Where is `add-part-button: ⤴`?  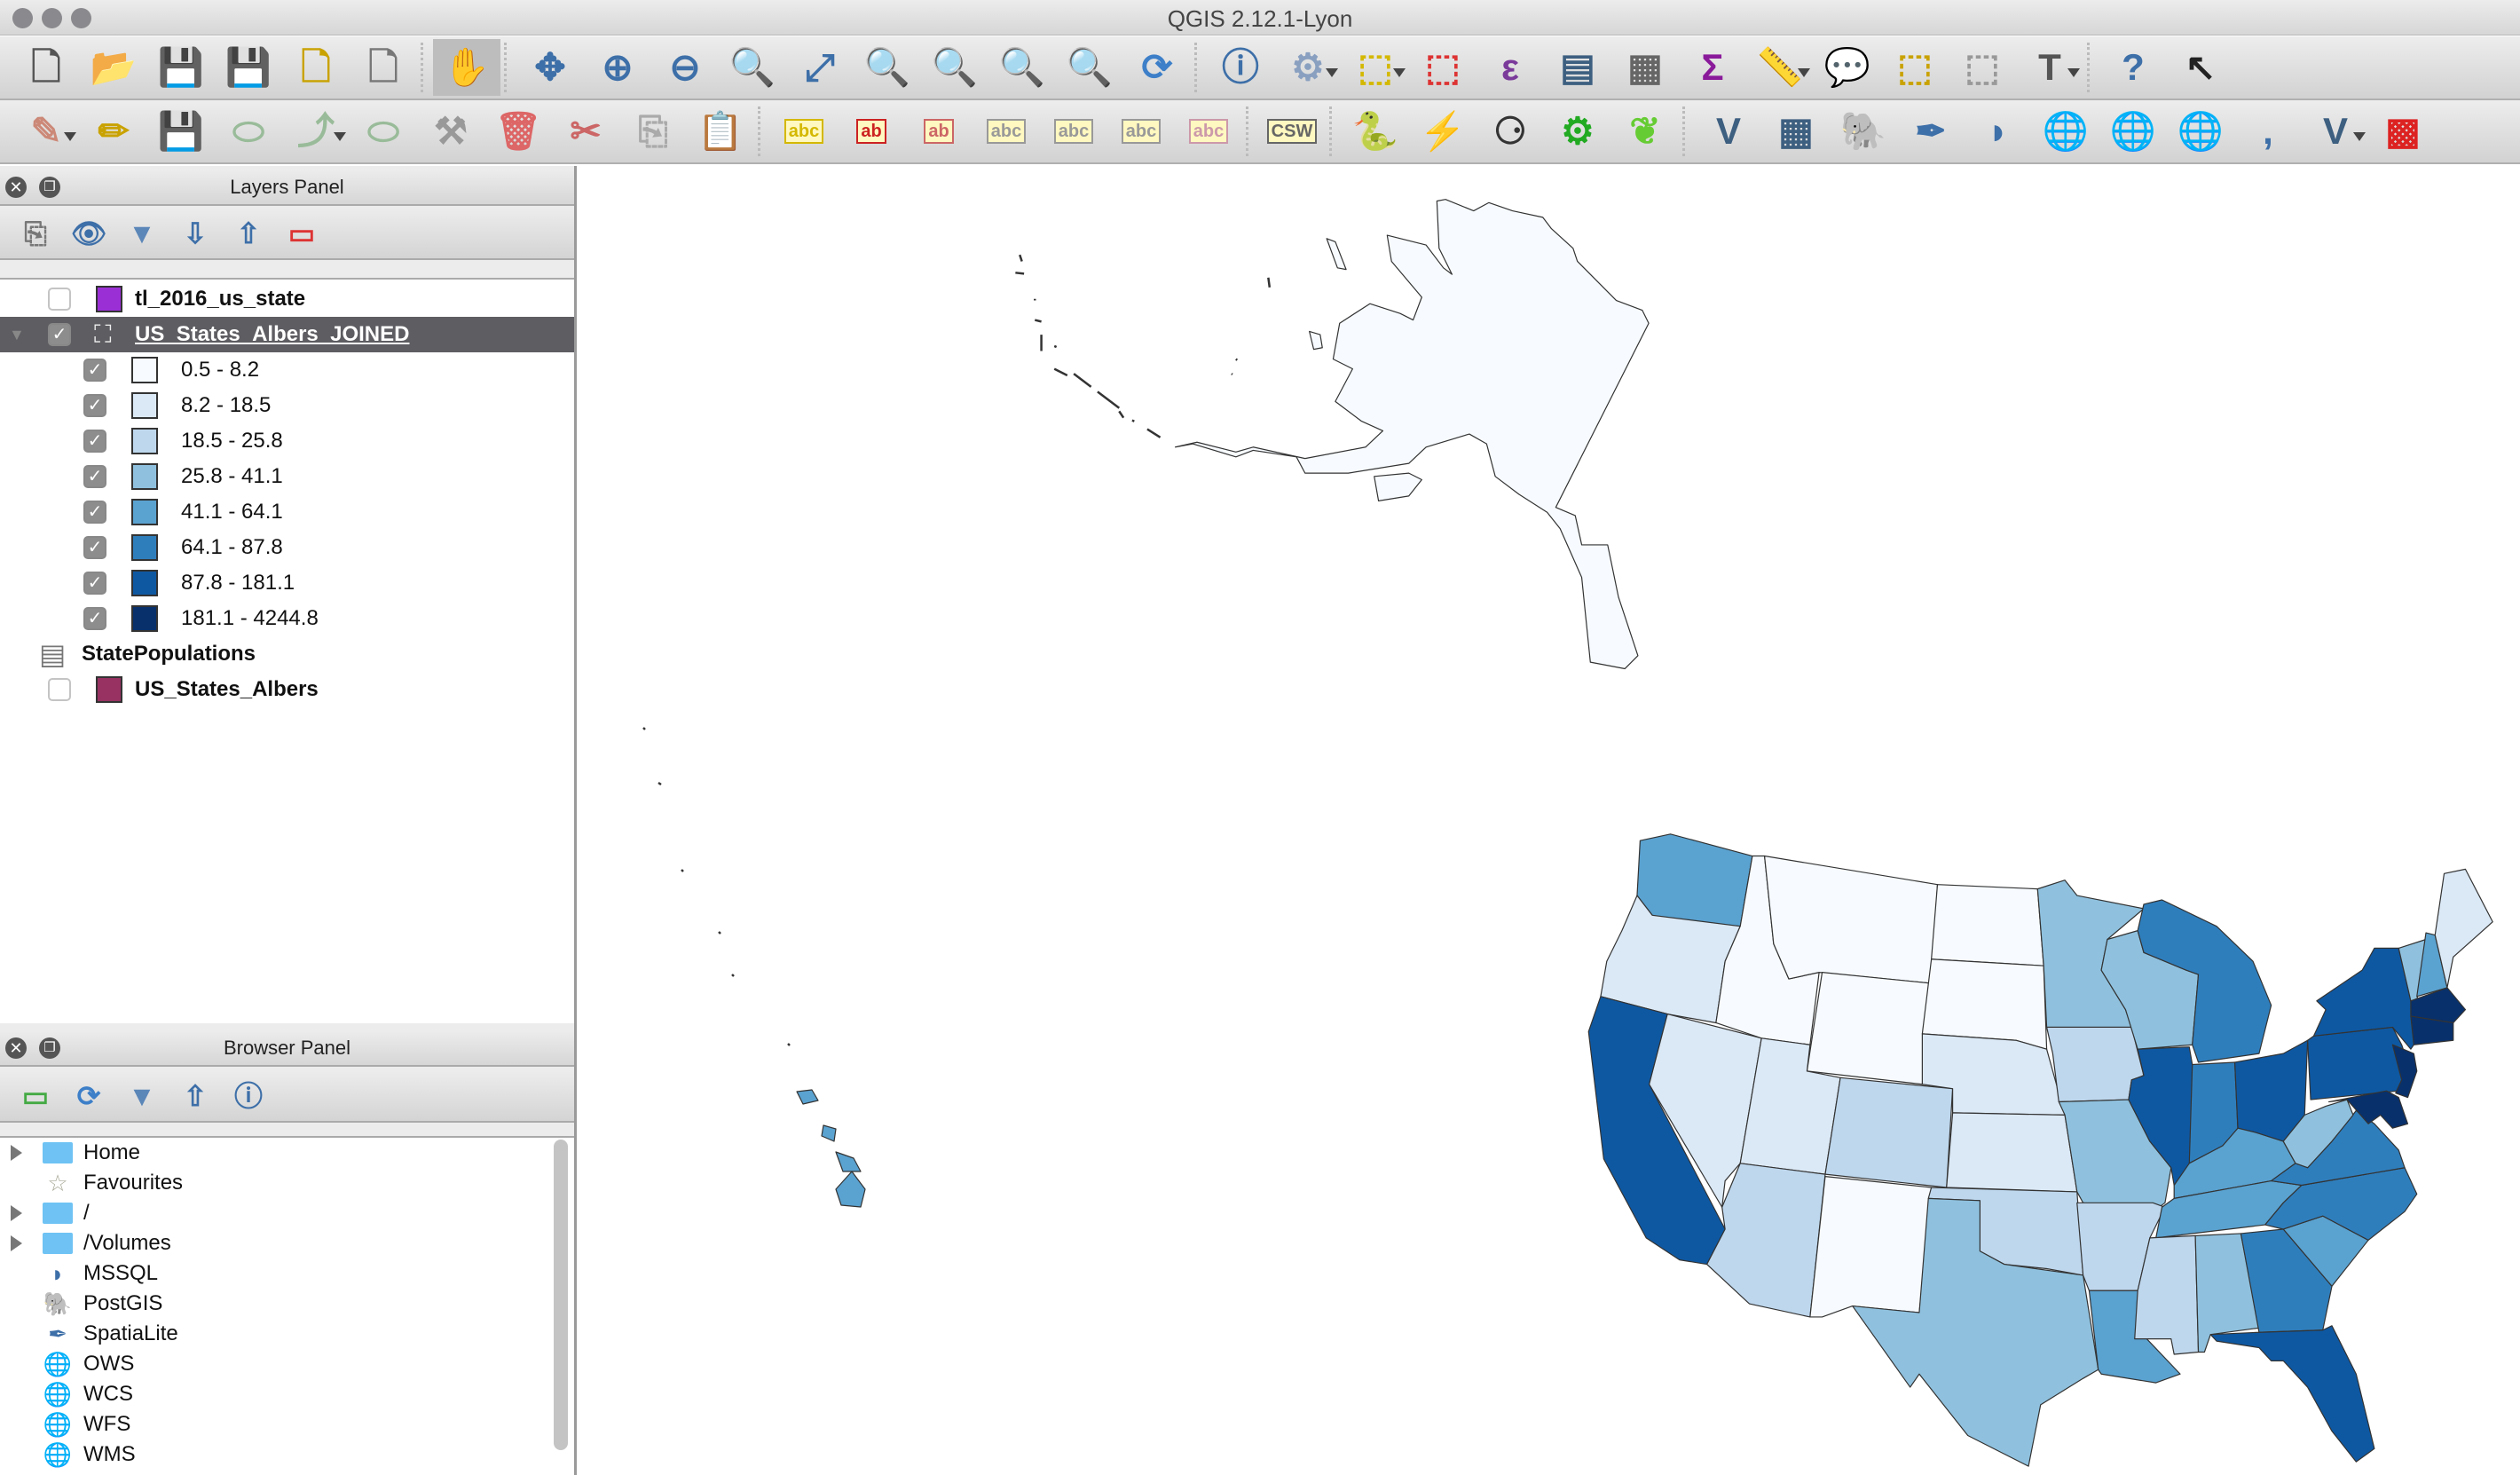 add-part-button: ⤴ is located at coordinates (316, 131).